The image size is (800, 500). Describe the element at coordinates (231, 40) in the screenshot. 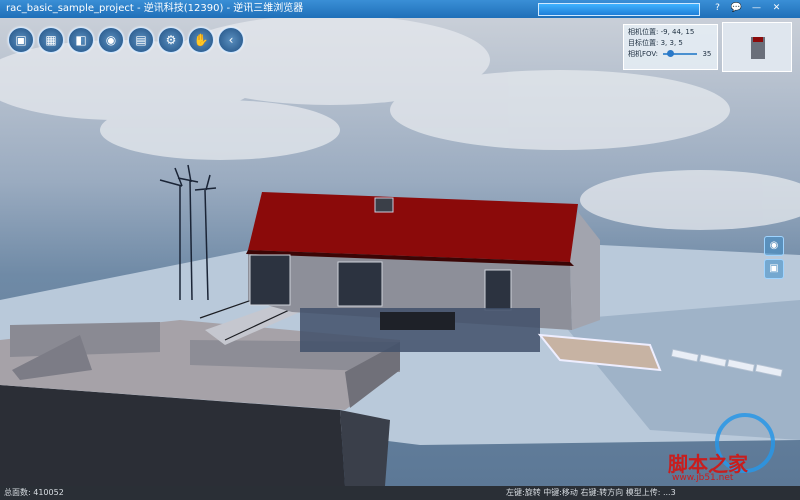

I see `back-icon: ‹` at that location.